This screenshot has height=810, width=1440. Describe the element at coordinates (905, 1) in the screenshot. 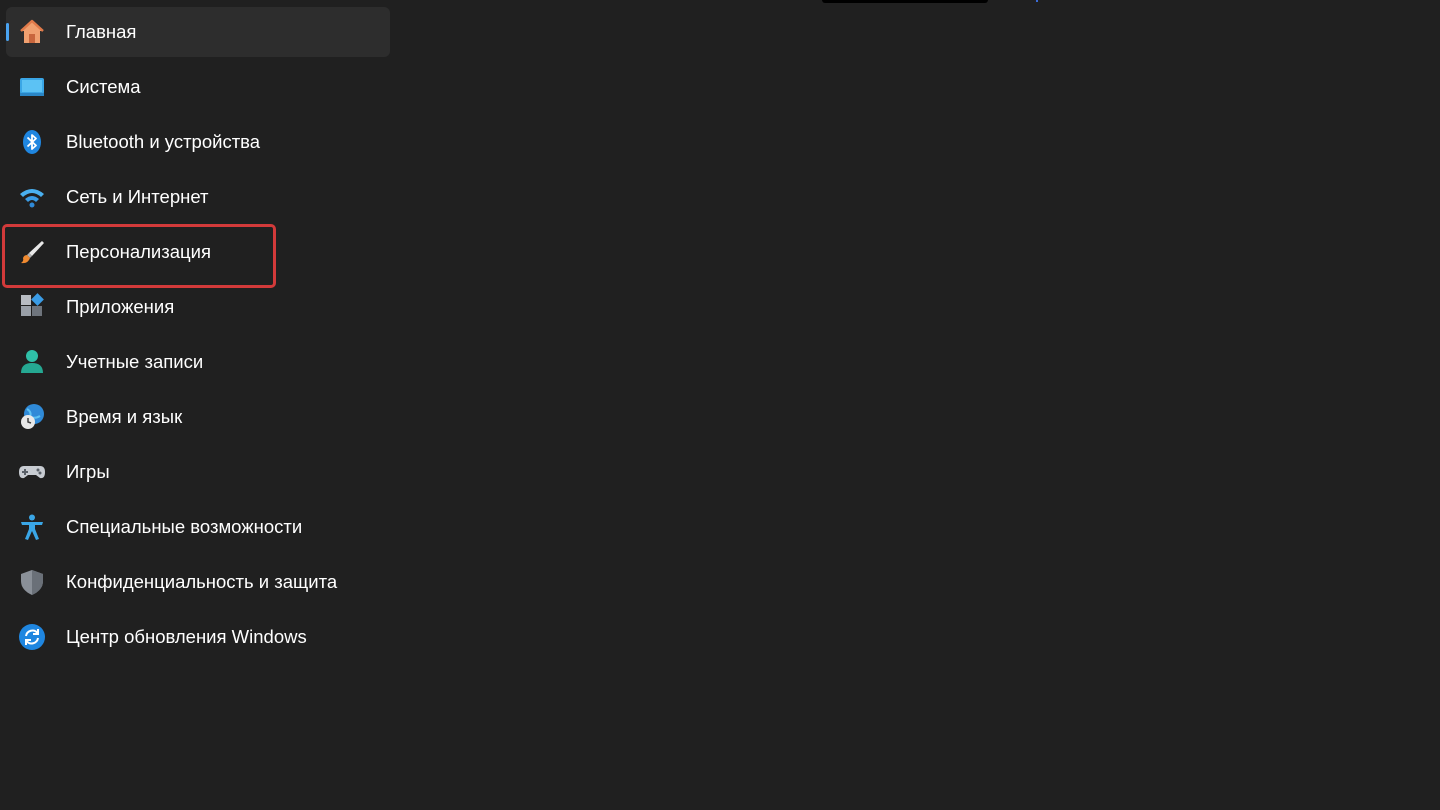

I see `top-edge-bar` at that location.